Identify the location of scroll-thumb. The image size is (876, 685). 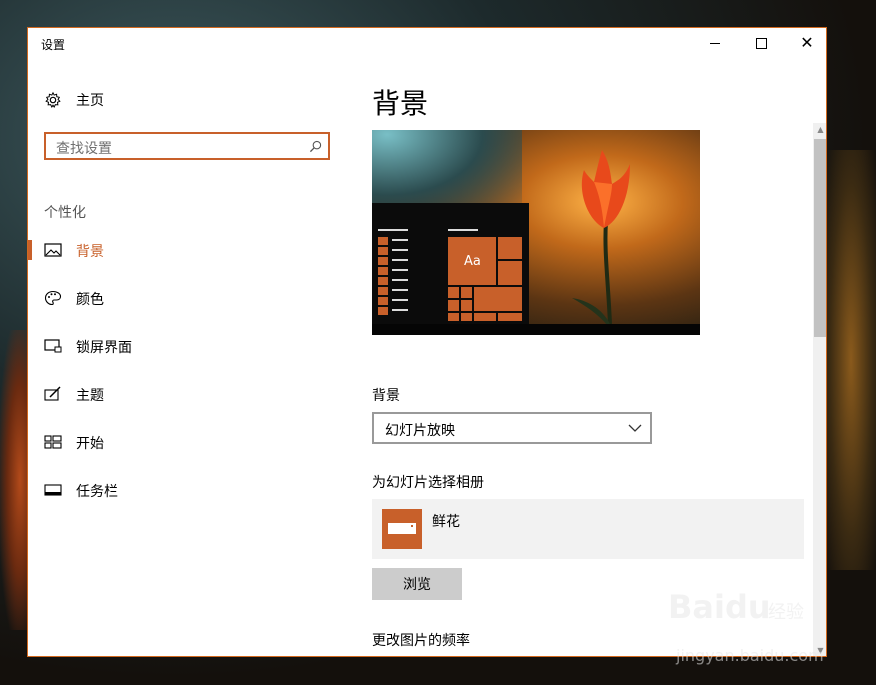
(820, 238).